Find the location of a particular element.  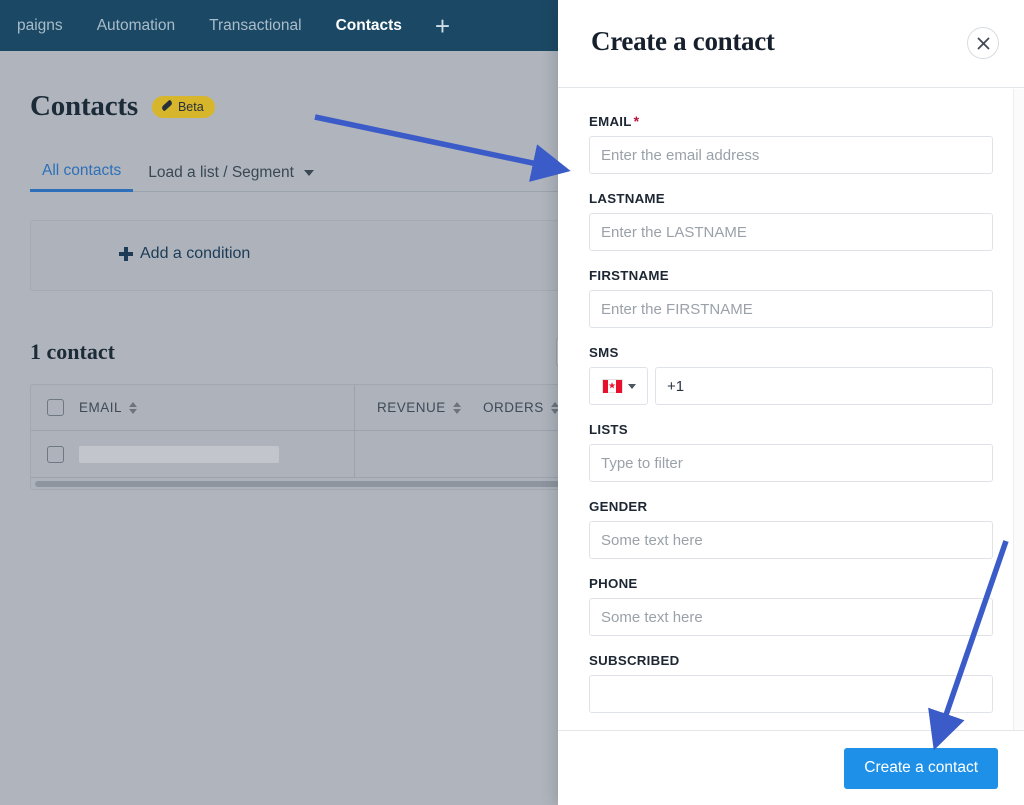

create-contact-button: Create a contact is located at coordinates (921, 768).